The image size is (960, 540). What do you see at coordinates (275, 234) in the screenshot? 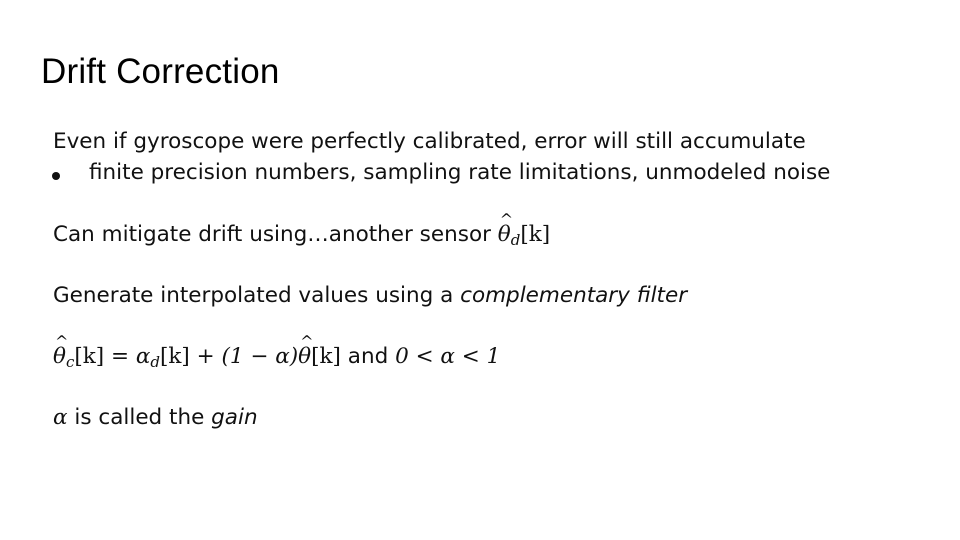
I see `mitigate-text: Can mitigate drift using…another sensor` at bounding box center [275, 234].